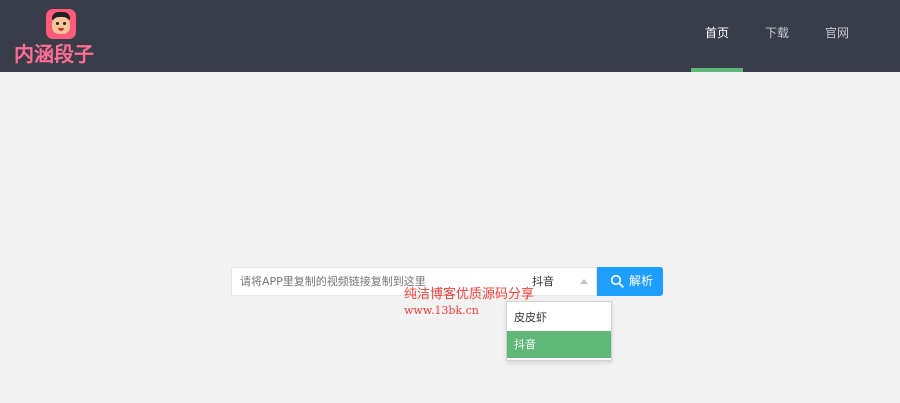  I want to click on app-logo: 内涵段子, so click(62, 37).